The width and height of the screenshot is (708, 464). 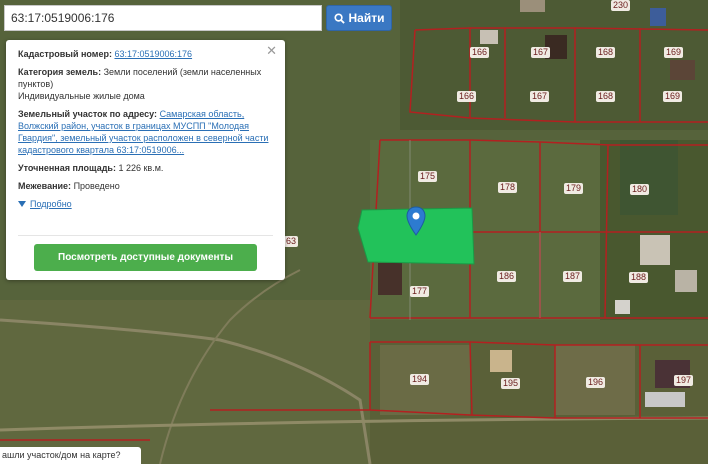 I want to click on plot-label-188: 188, so click(x=639, y=277).